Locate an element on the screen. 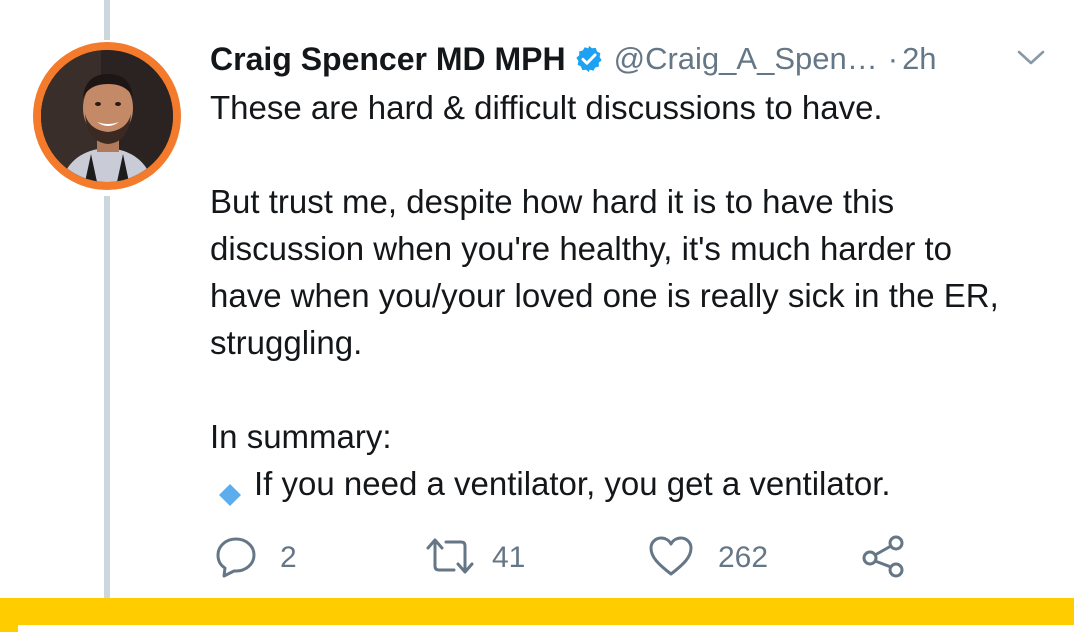 The width and height of the screenshot is (1074, 632). retweet-button: 41 is located at coordinates (474, 558).